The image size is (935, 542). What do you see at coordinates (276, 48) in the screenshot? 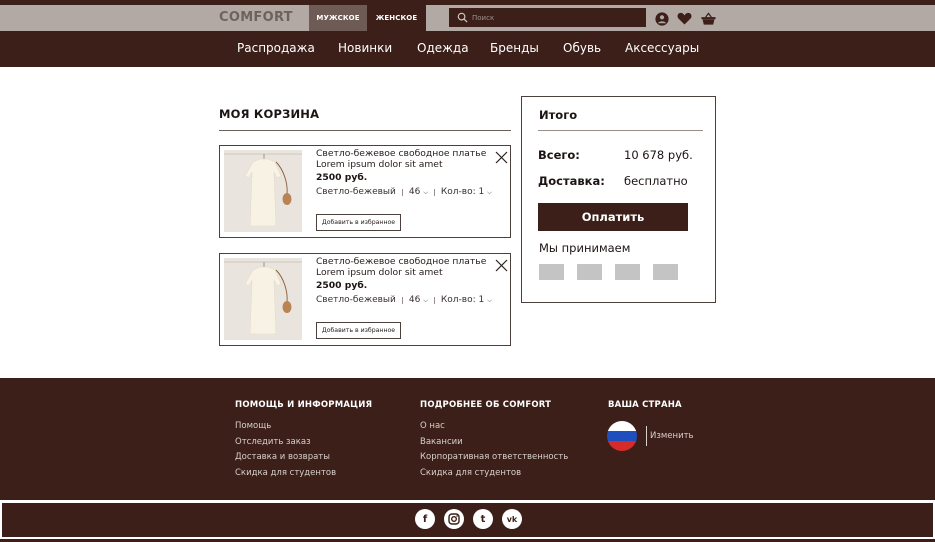
I see `nav-item-sale: Распродажа` at bounding box center [276, 48].